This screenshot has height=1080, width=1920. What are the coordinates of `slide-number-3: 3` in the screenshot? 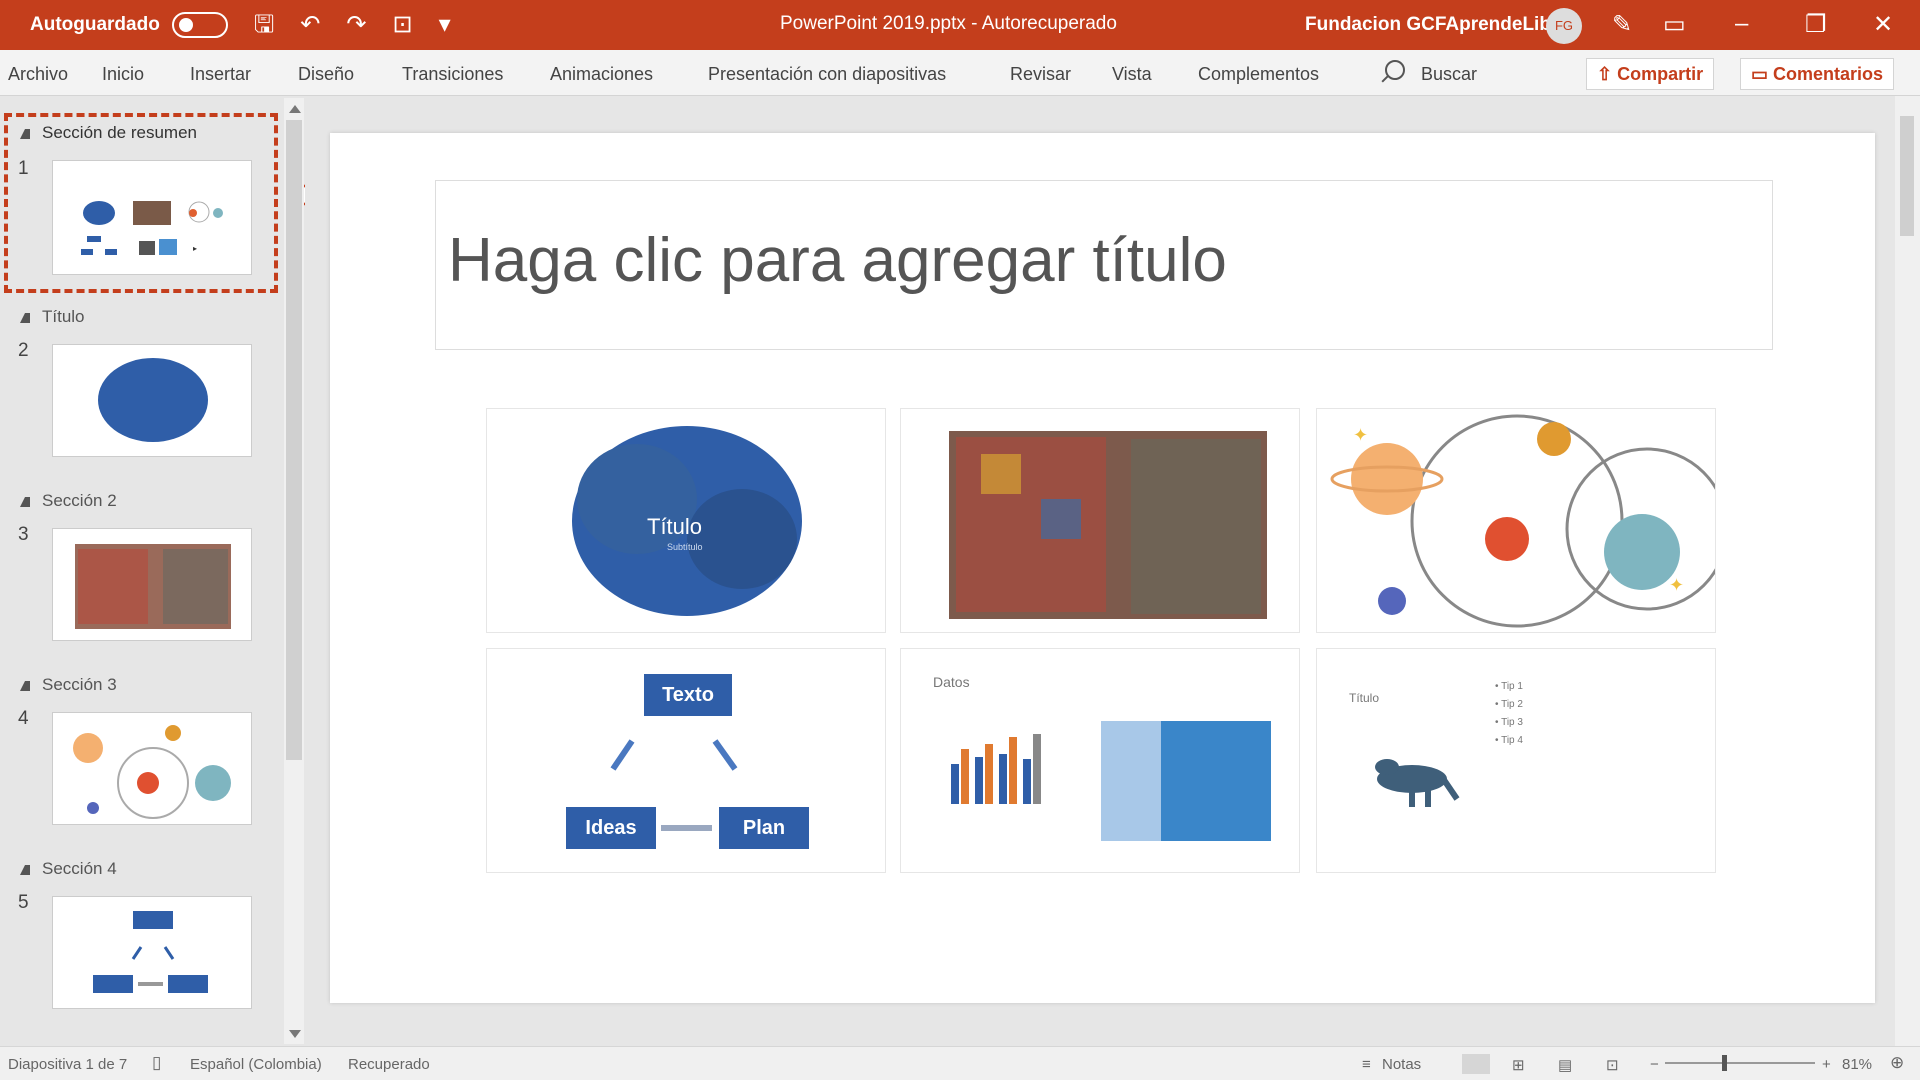 It's located at (23, 534).